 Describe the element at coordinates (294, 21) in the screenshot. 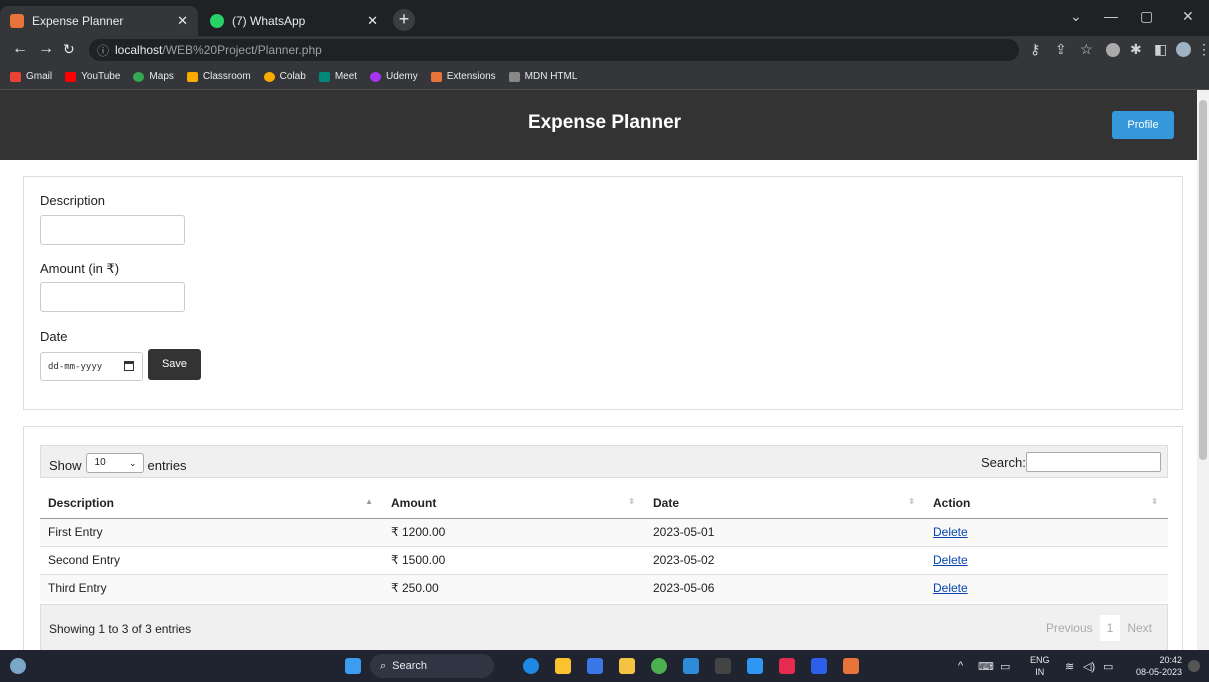

I see `tab-whatsapp: (7) WhatsApp ✕` at that location.